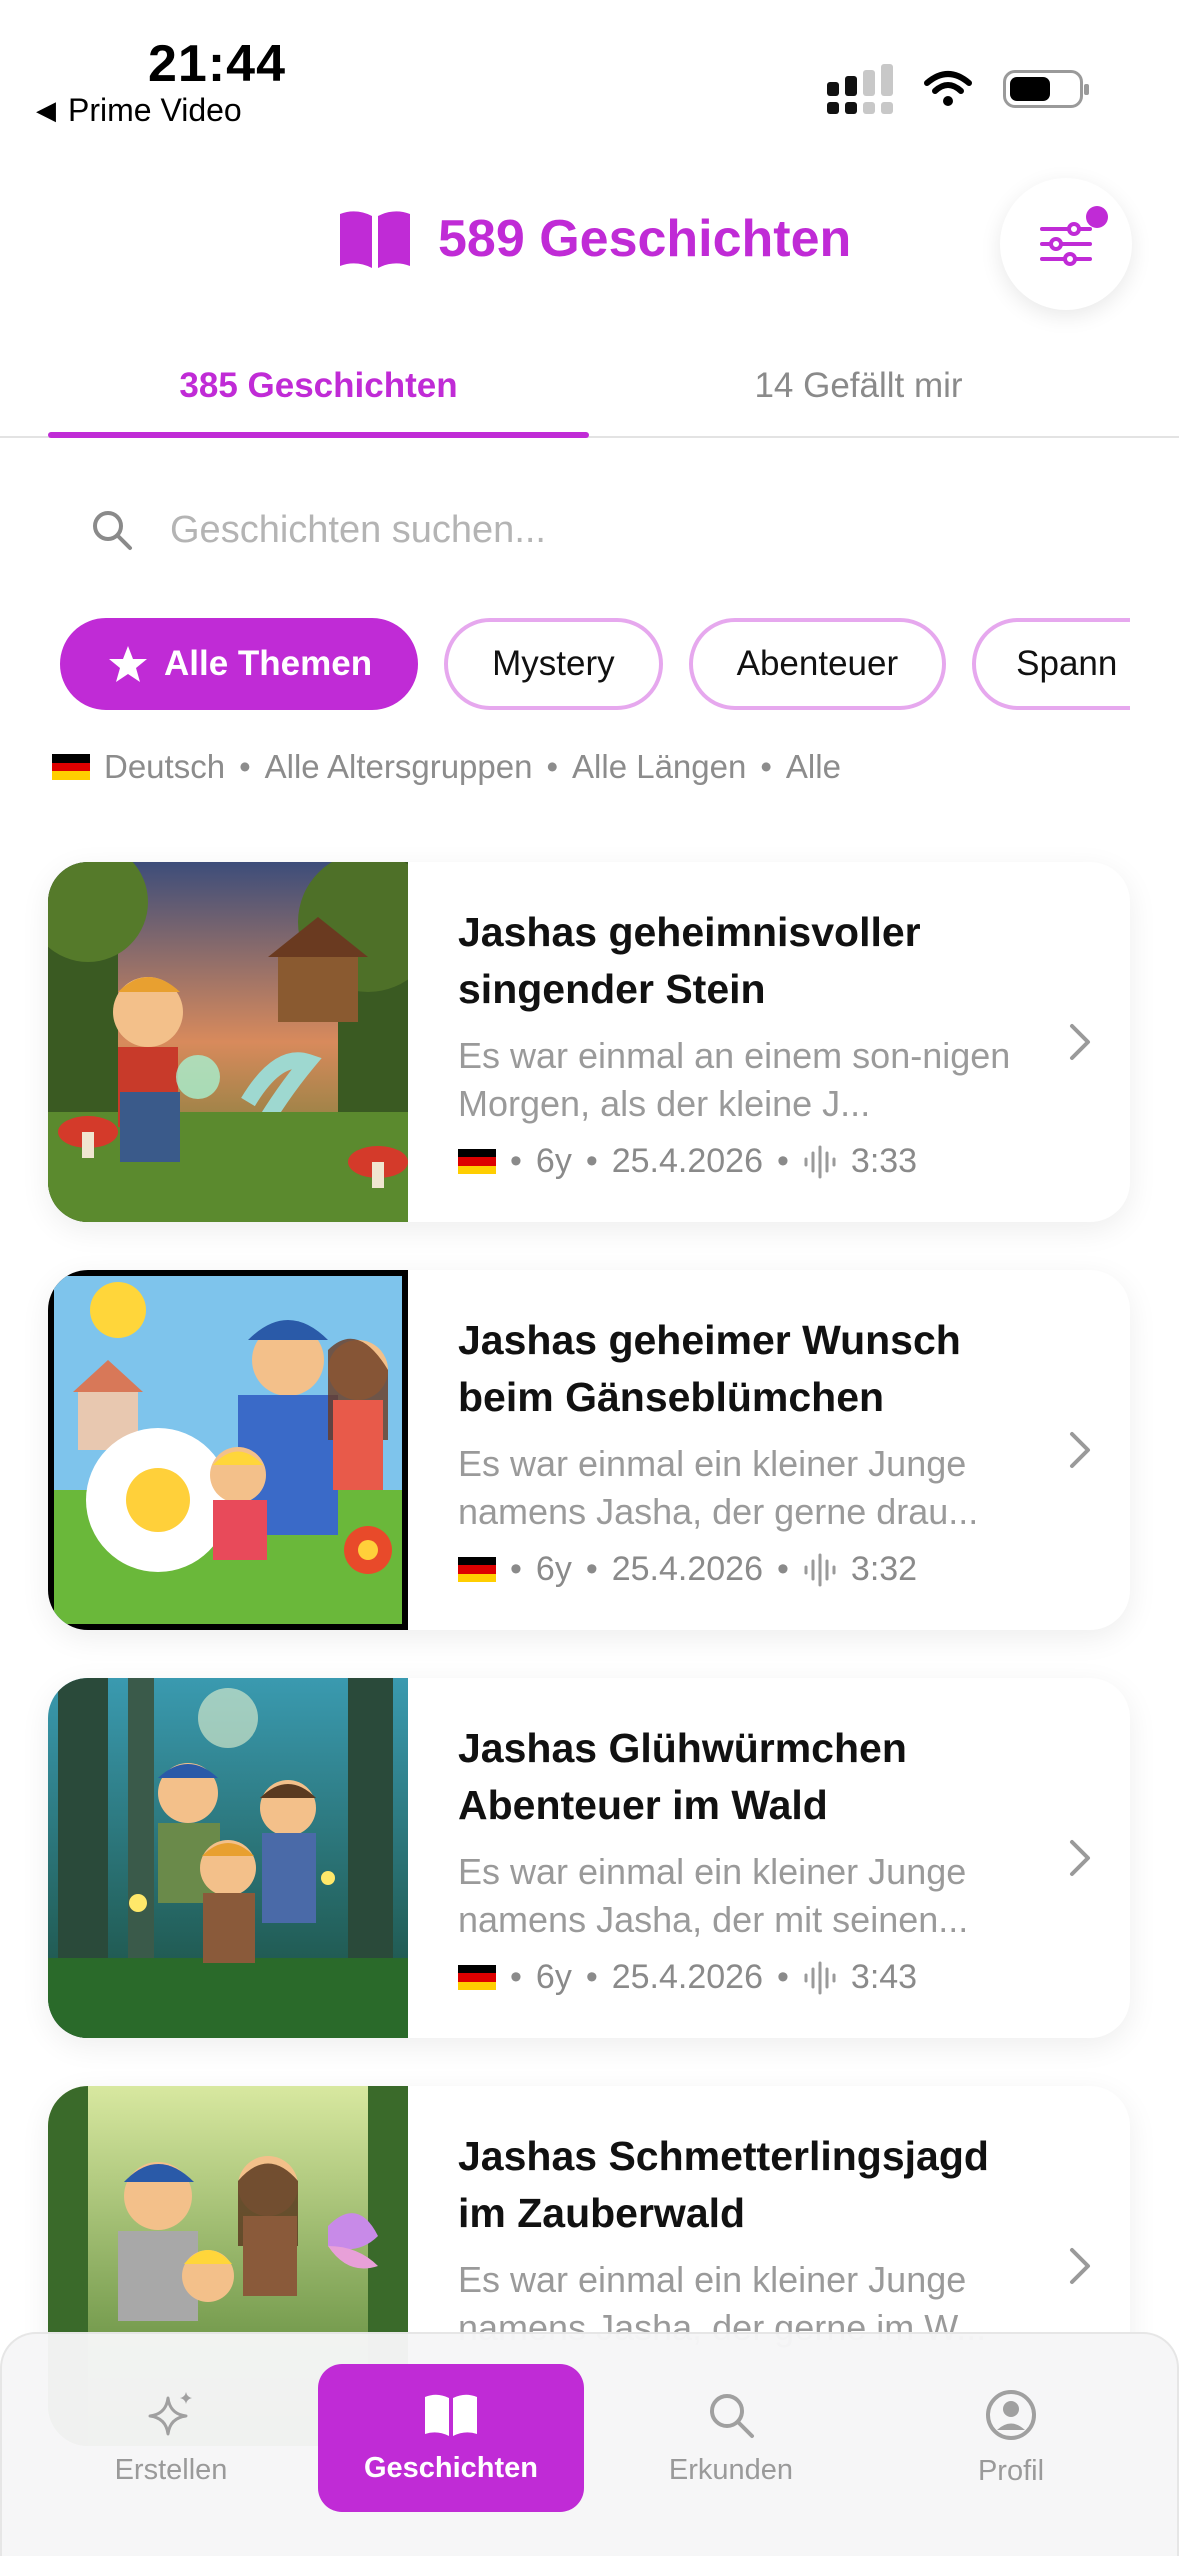  I want to click on nav-explore: Erkunden, so click(731, 2438).